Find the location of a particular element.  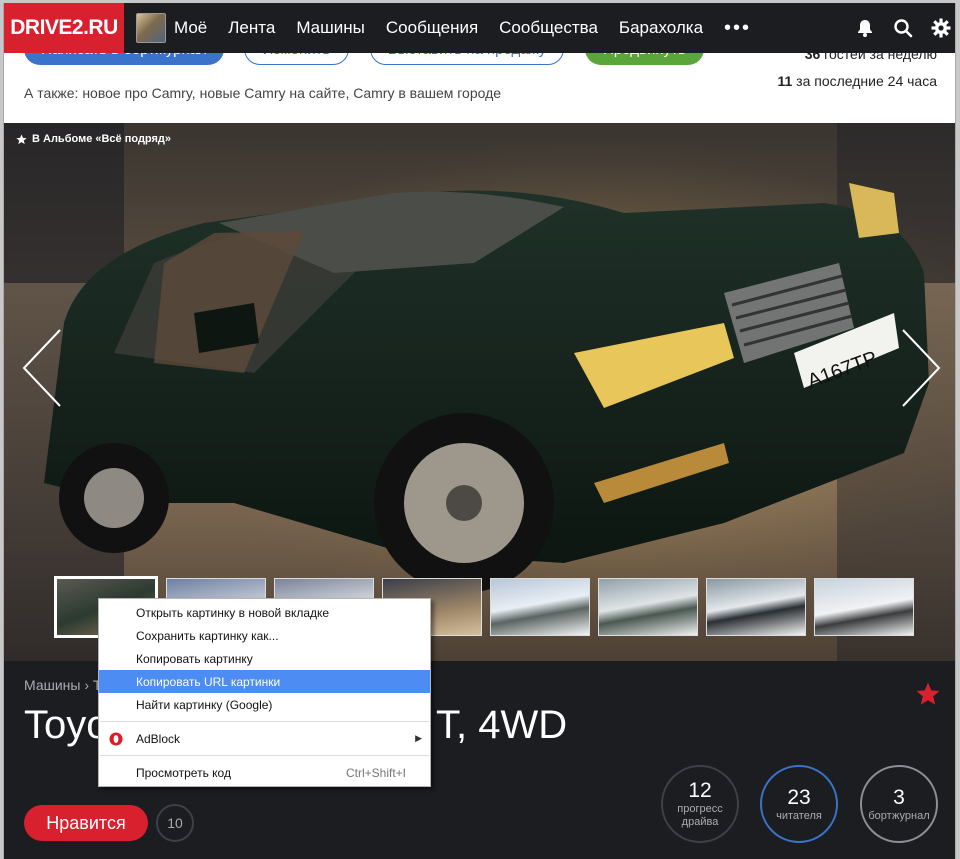

guests-day-text: за последние 24 часа is located at coordinates (864, 81).